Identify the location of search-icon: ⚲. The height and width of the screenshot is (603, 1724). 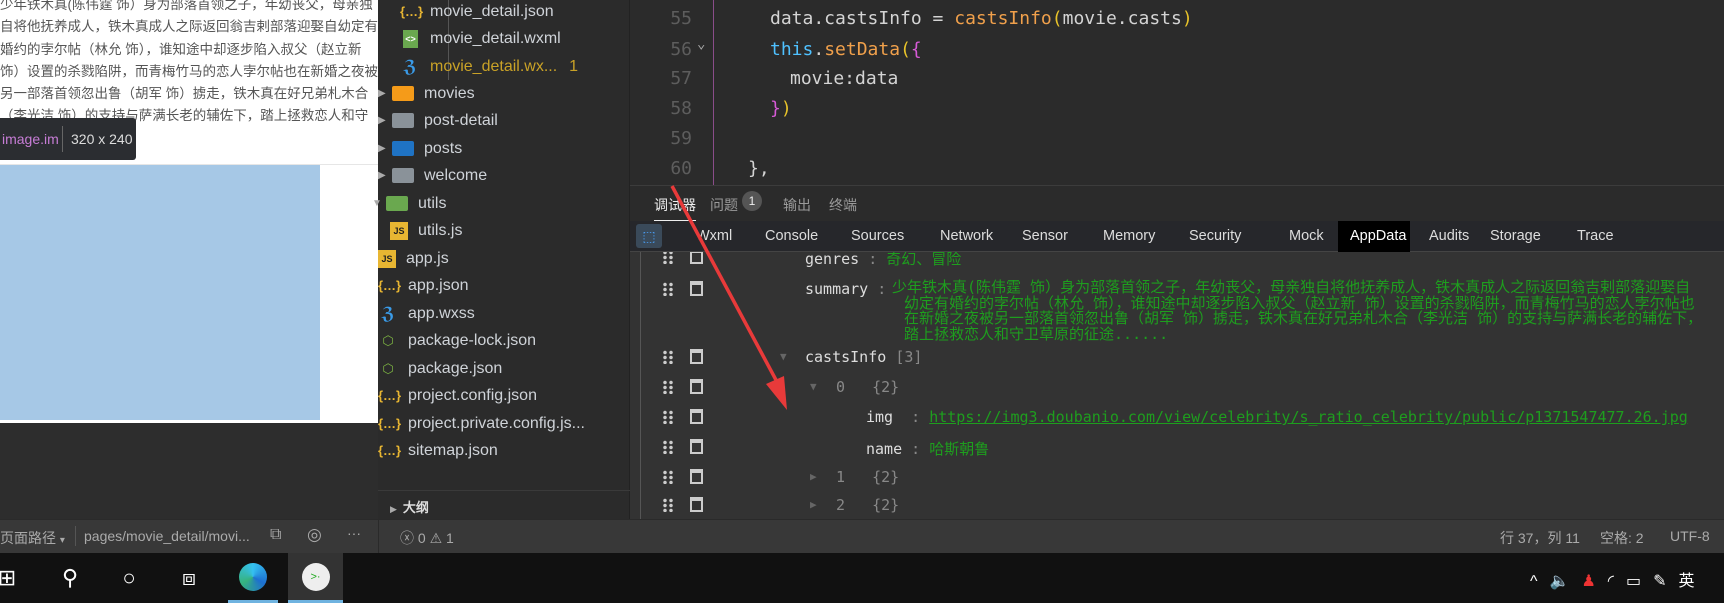
(70, 578).